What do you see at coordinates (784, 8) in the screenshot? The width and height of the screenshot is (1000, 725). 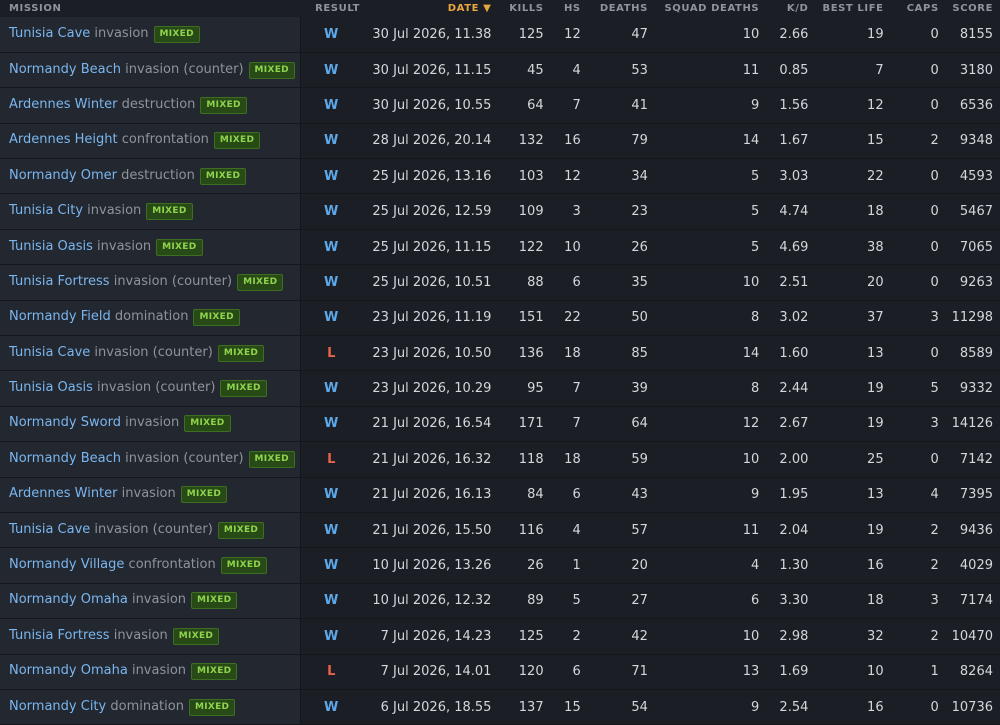 I see `column-header-kd: K/D` at bounding box center [784, 8].